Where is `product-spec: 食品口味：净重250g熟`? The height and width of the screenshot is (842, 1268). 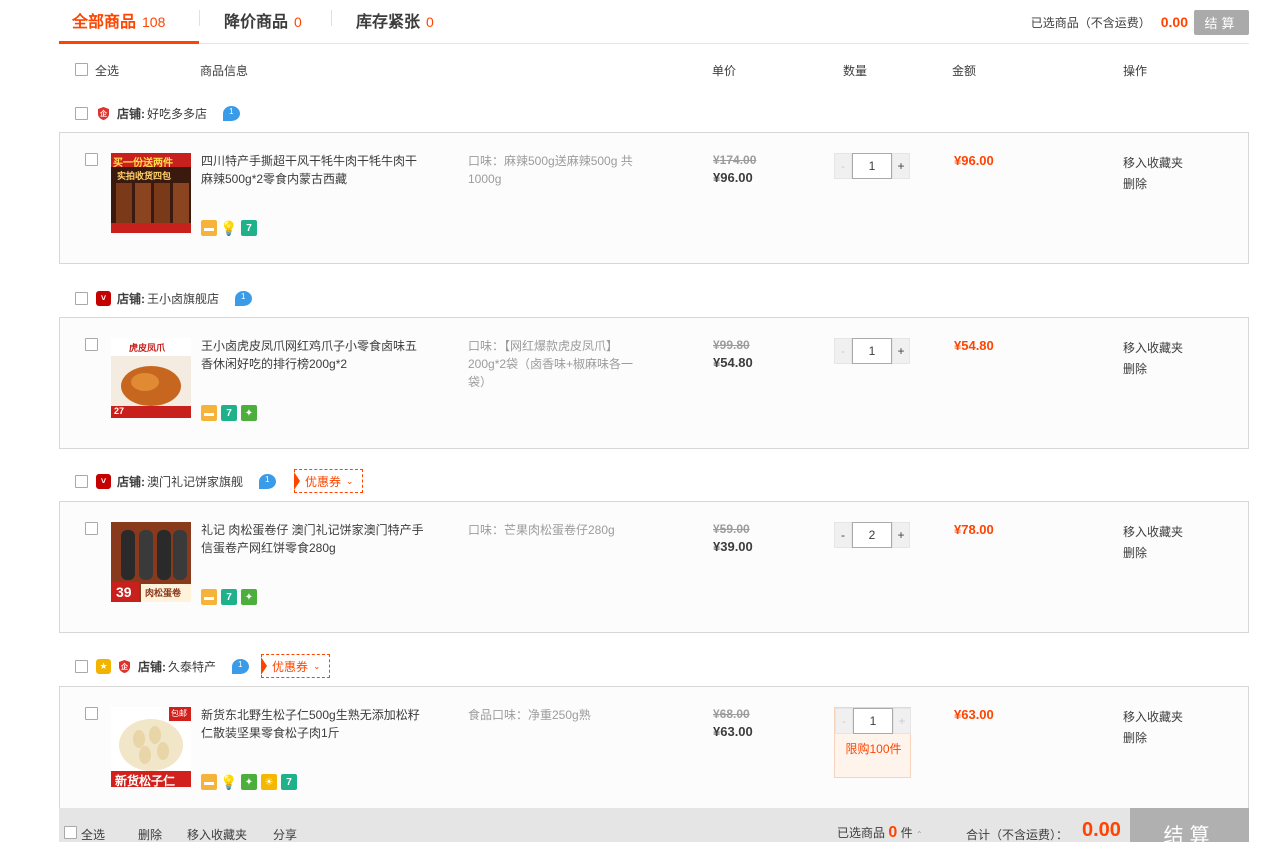
product-spec: 食品口味：净重250g熟 is located at coordinates (529, 715).